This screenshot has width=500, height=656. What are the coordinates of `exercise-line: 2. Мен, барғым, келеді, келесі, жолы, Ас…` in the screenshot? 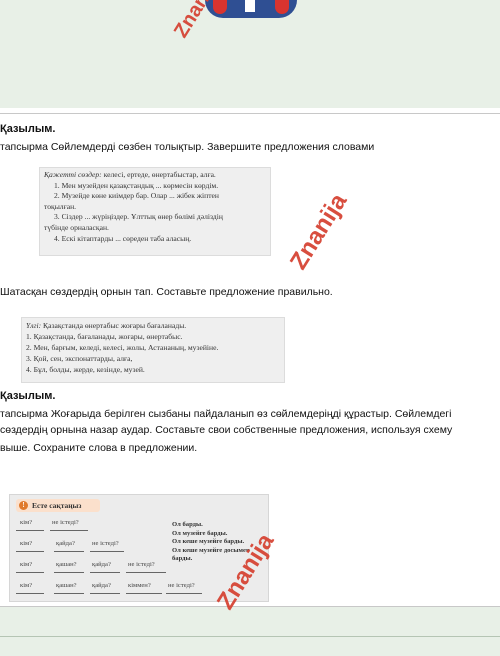 It's located at (122, 347).